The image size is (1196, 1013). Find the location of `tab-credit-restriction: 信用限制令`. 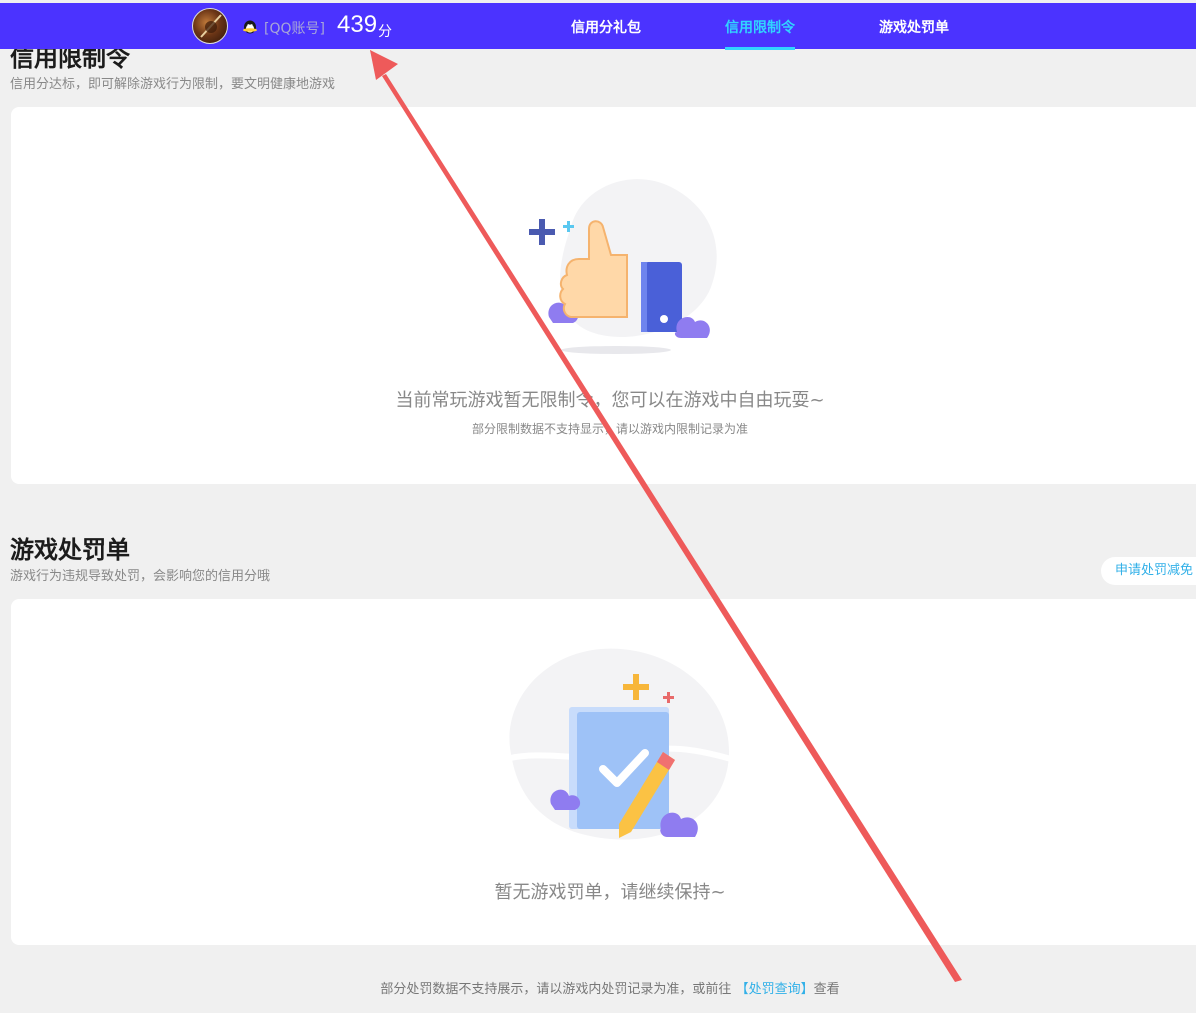

tab-credit-restriction: 信用限制令 is located at coordinates (760, 27).